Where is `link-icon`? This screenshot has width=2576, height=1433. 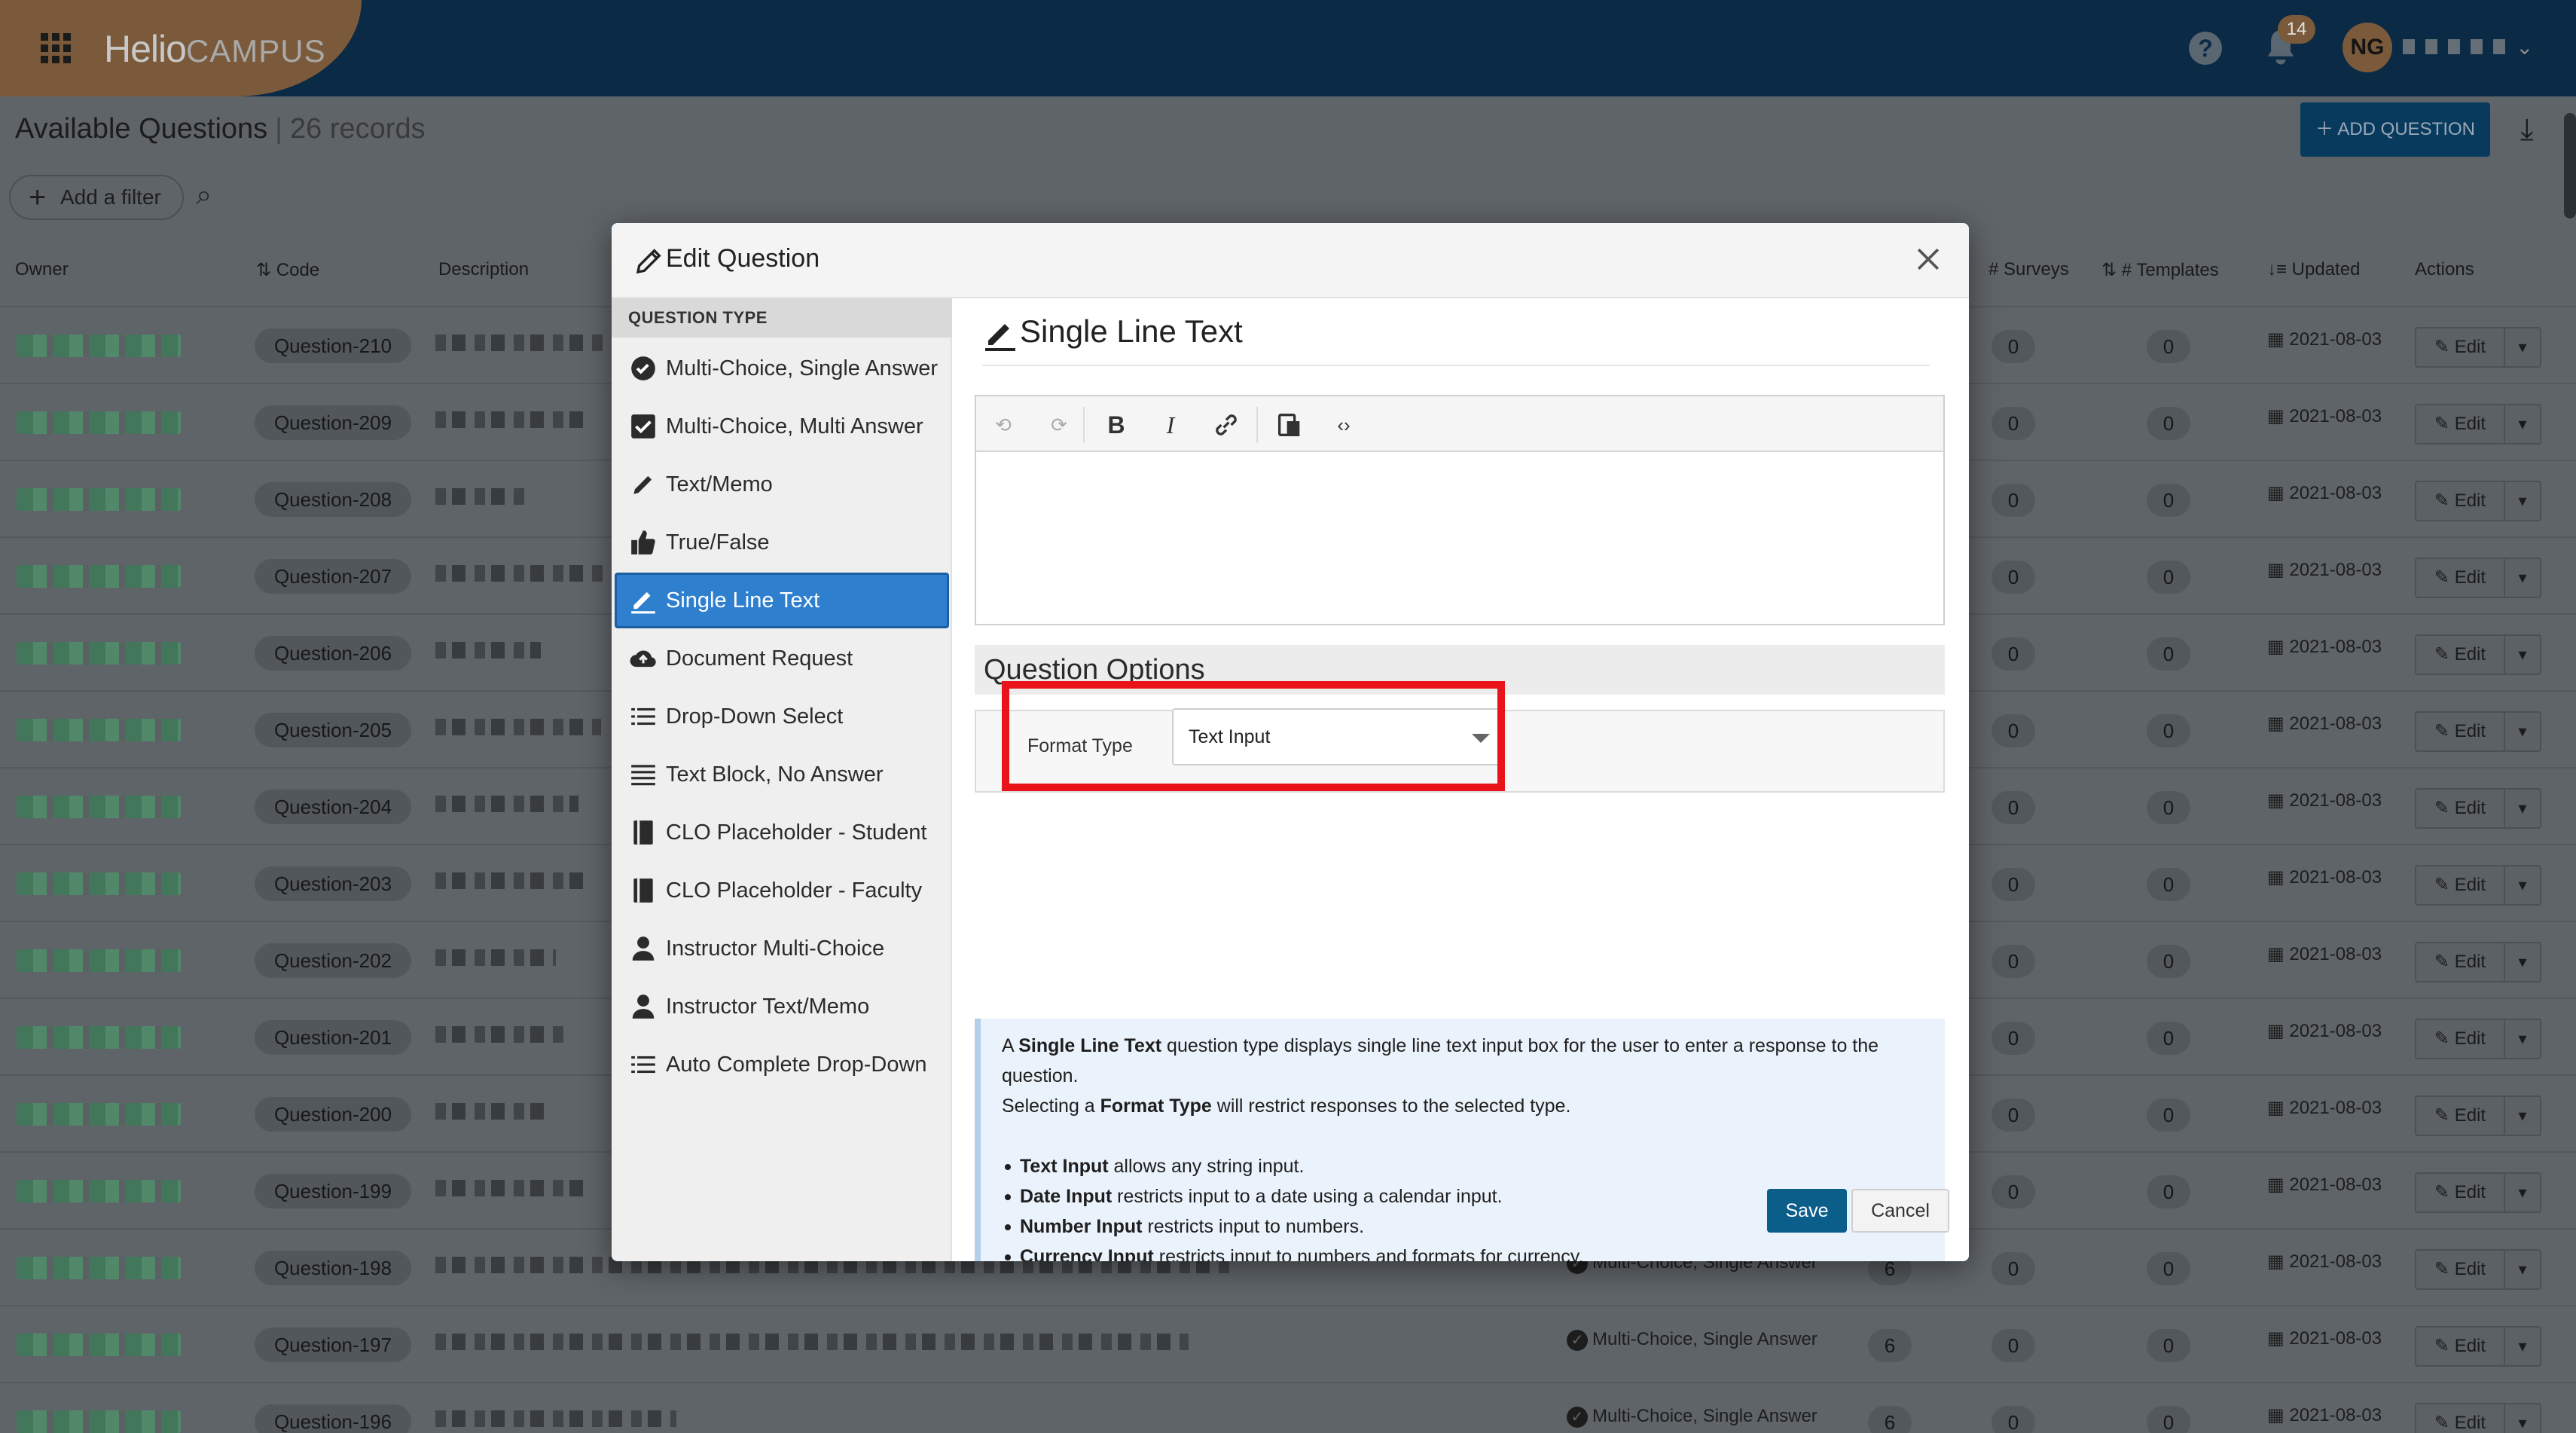
link-icon is located at coordinates (1226, 425).